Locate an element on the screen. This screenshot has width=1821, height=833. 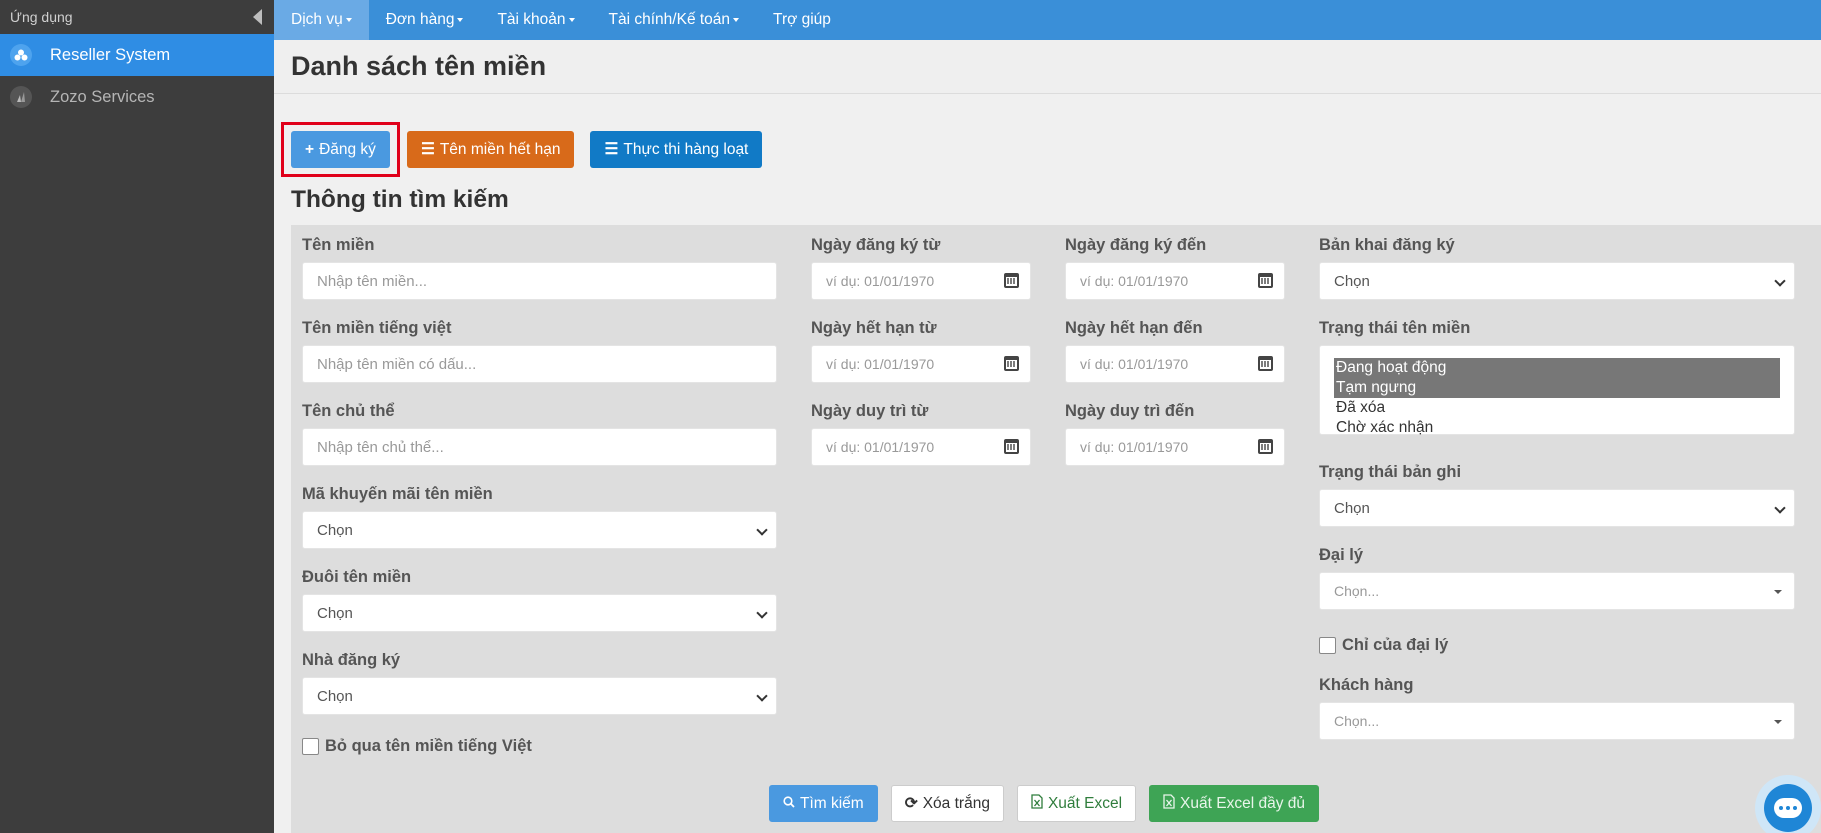
nav-item-label: Tài chính/Kế toán is located at coordinates (669, 19).